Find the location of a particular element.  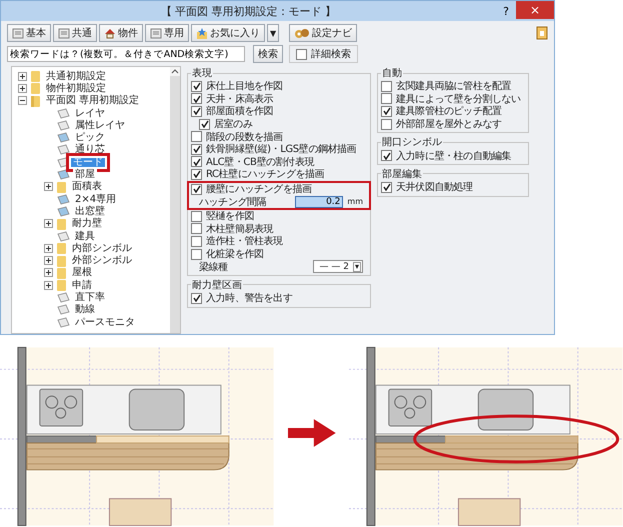

tree-item: 建具 is located at coordinates (85, 236).